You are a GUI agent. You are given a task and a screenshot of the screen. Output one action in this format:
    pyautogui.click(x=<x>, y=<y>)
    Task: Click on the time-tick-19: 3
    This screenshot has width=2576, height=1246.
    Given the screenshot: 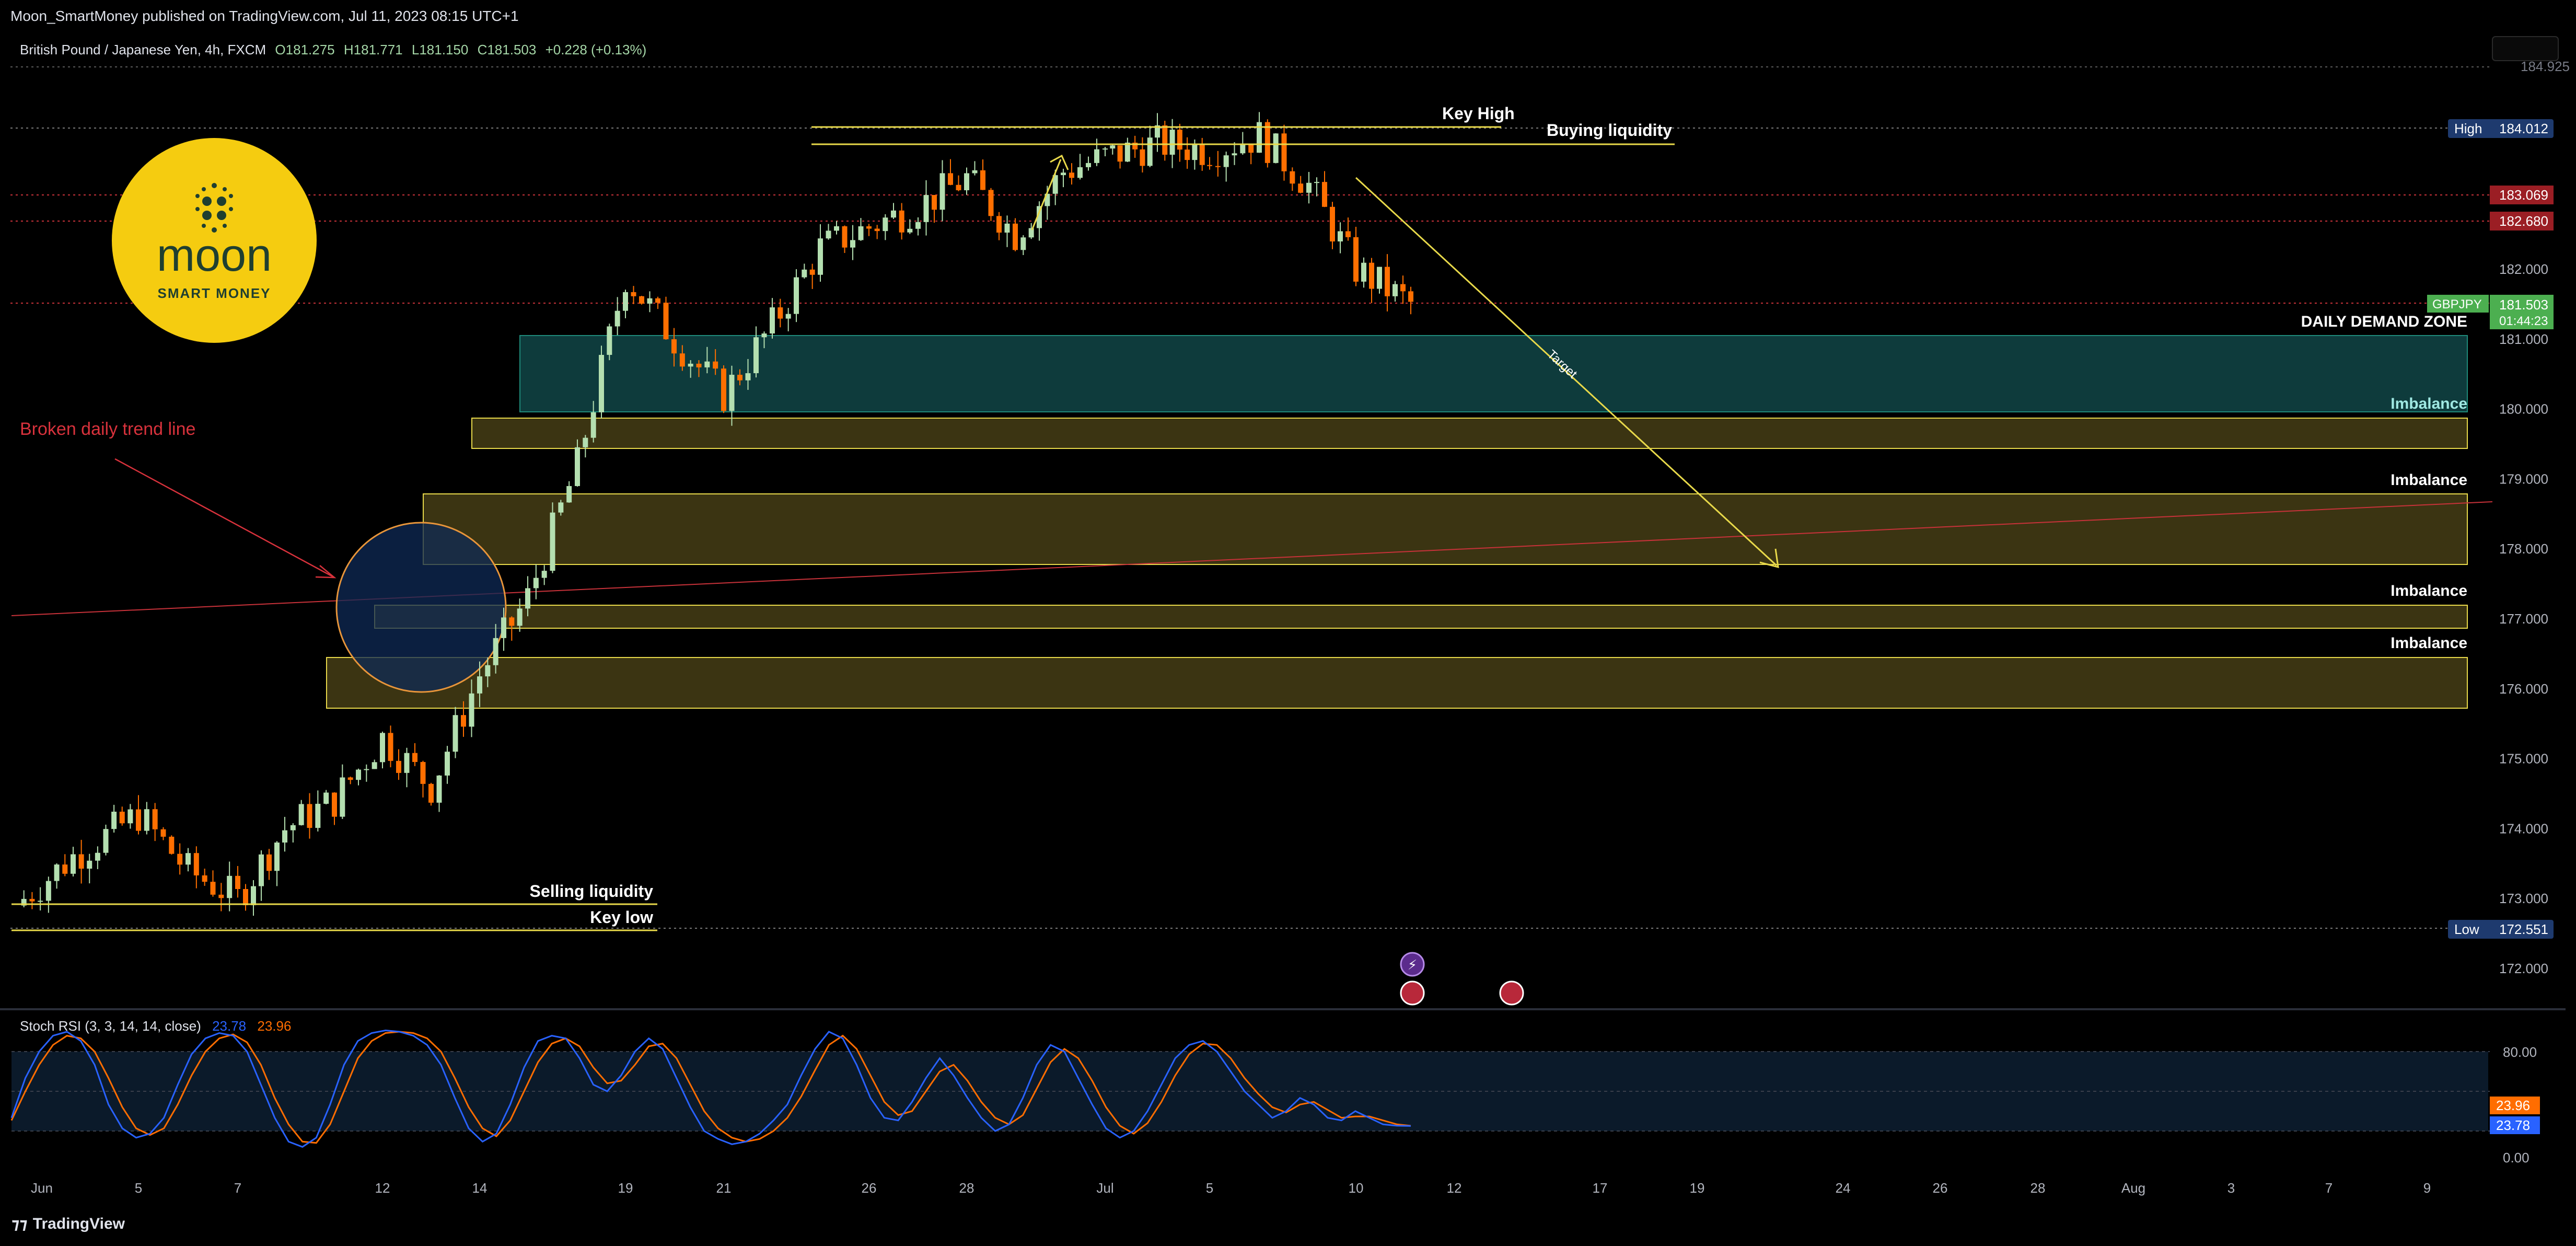 What is the action you would take?
    pyautogui.click(x=2231, y=1188)
    